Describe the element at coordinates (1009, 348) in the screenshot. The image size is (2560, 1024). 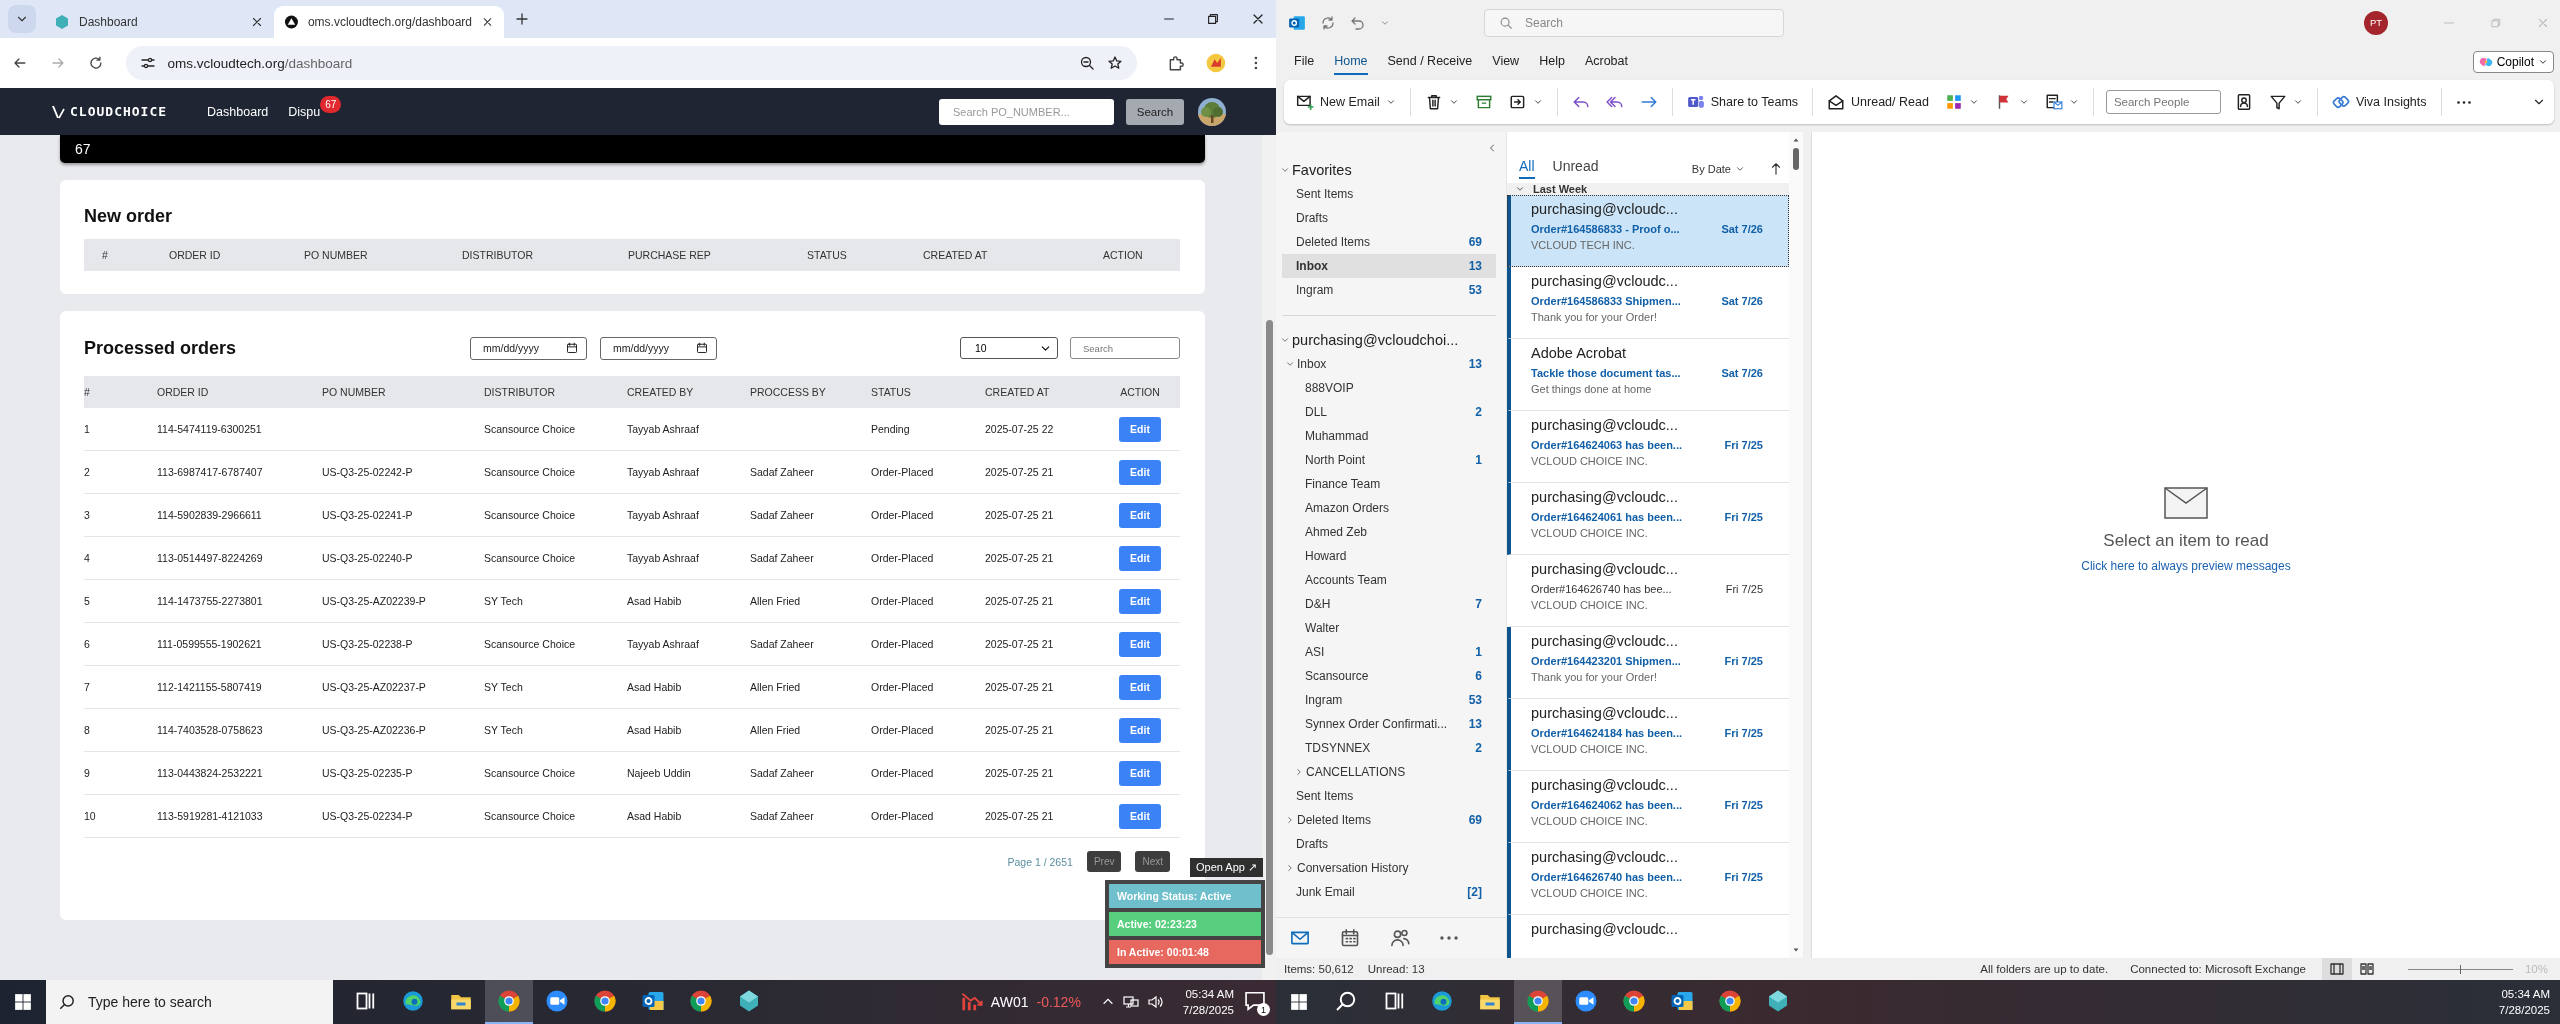
I see `page-size-select: 10` at that location.